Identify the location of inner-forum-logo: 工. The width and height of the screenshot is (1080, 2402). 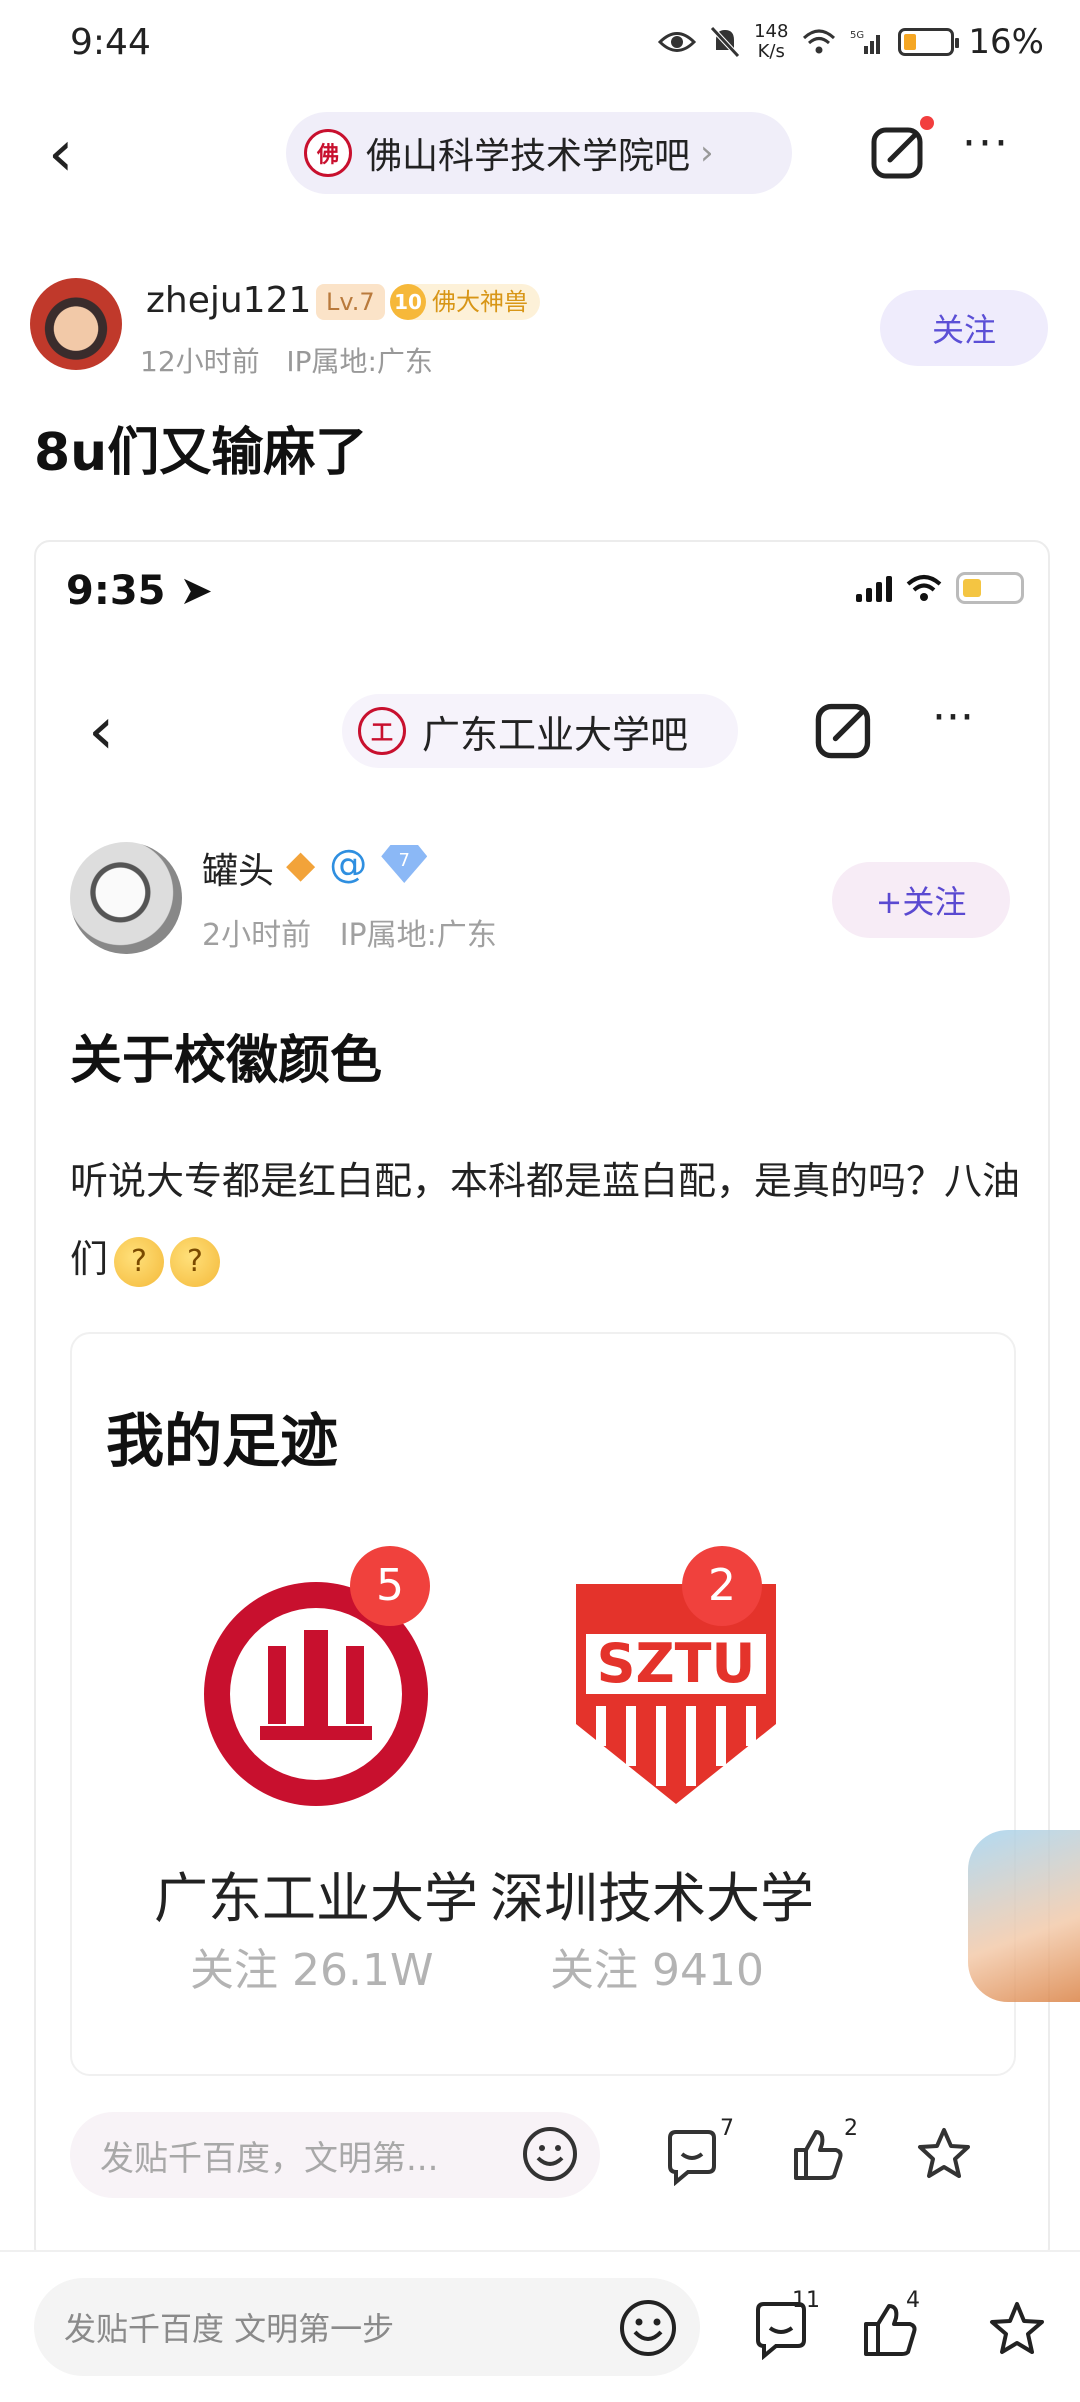
(382, 731).